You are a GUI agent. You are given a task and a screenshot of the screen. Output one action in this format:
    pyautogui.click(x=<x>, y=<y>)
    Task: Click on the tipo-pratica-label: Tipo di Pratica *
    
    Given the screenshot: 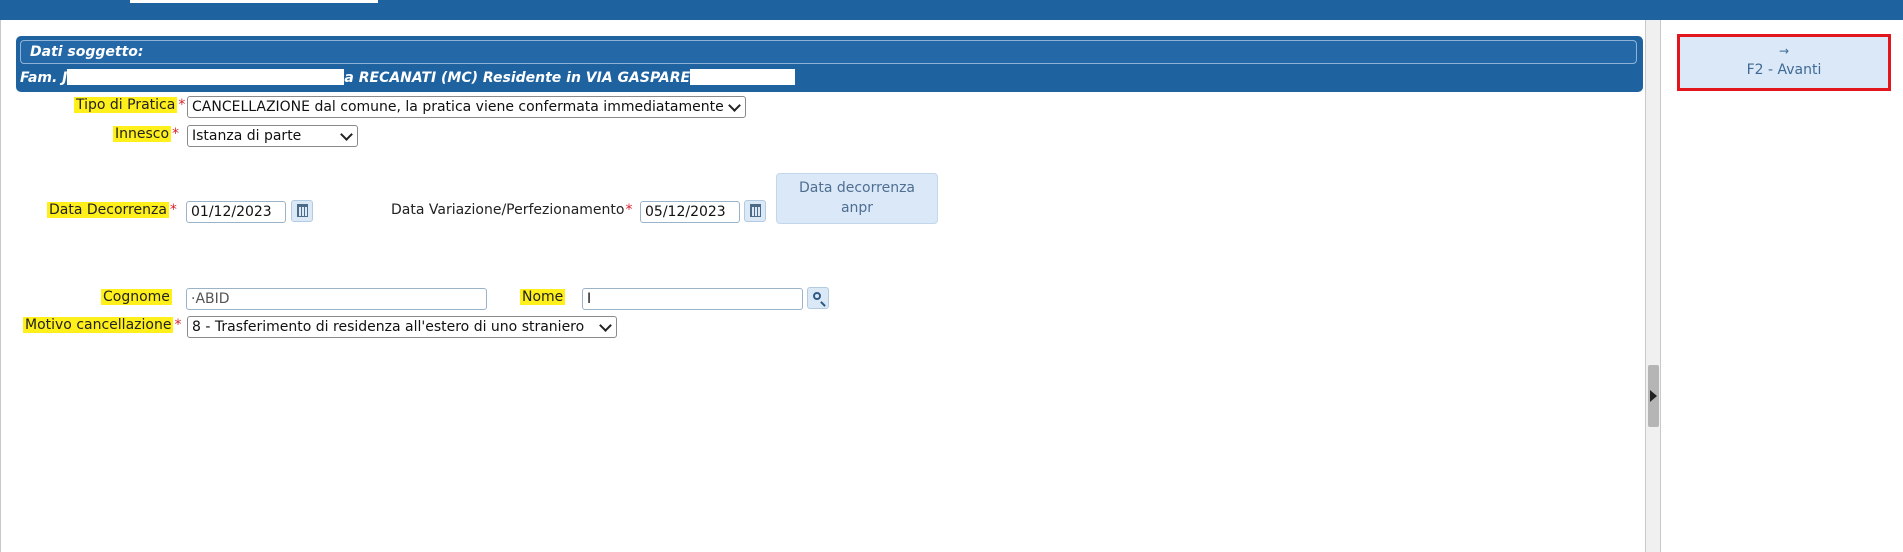 What is the action you would take?
    pyautogui.click(x=129, y=105)
    